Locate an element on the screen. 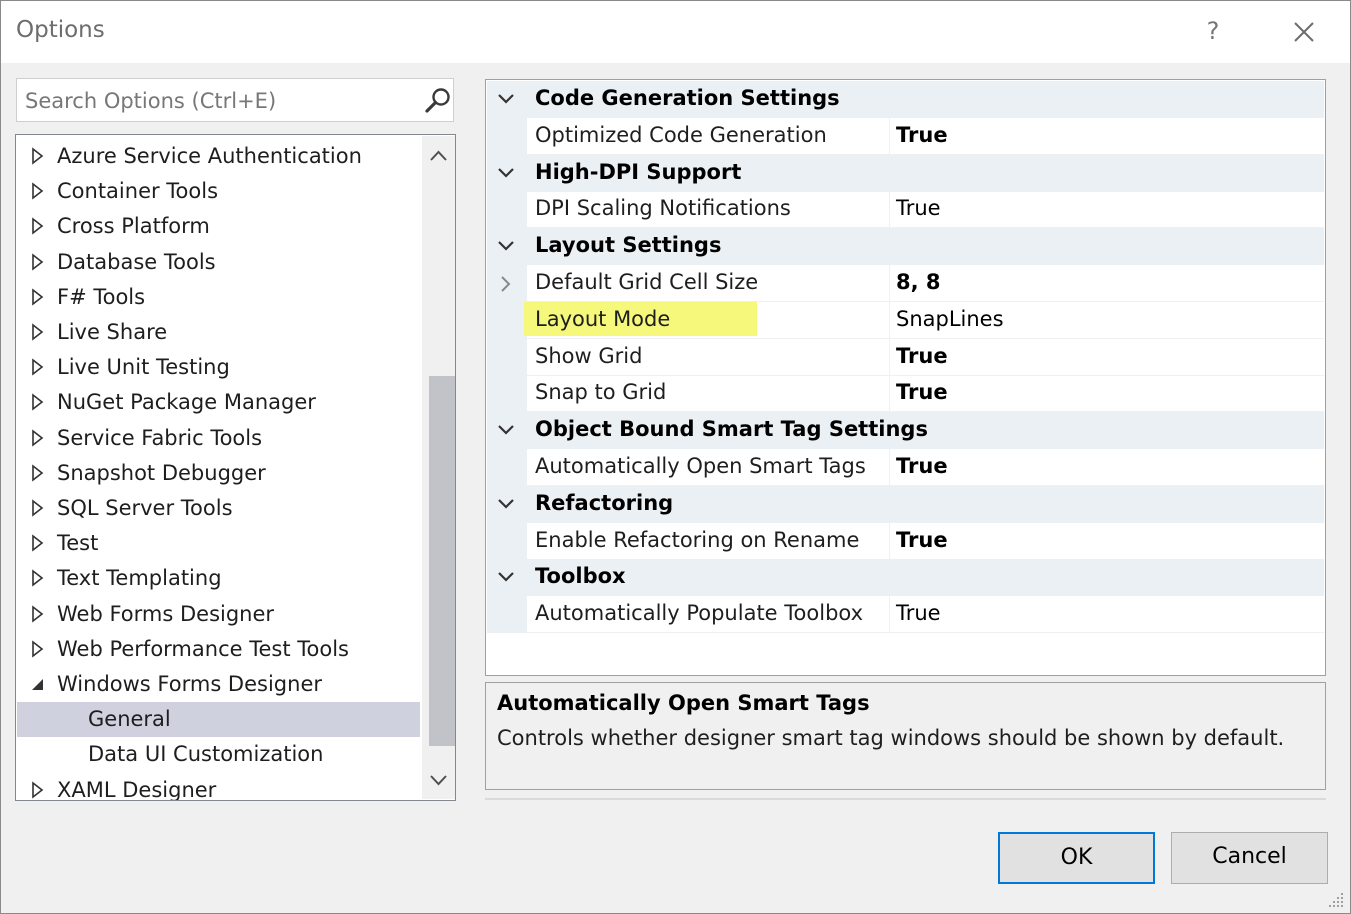  property-name: Enable Refactoring on Rename is located at coordinates (697, 539).